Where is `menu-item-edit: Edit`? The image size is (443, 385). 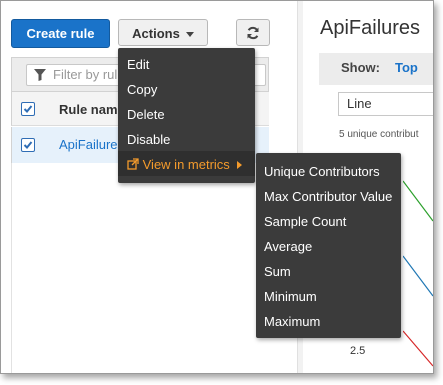
menu-item-edit: Edit is located at coordinates (138, 64).